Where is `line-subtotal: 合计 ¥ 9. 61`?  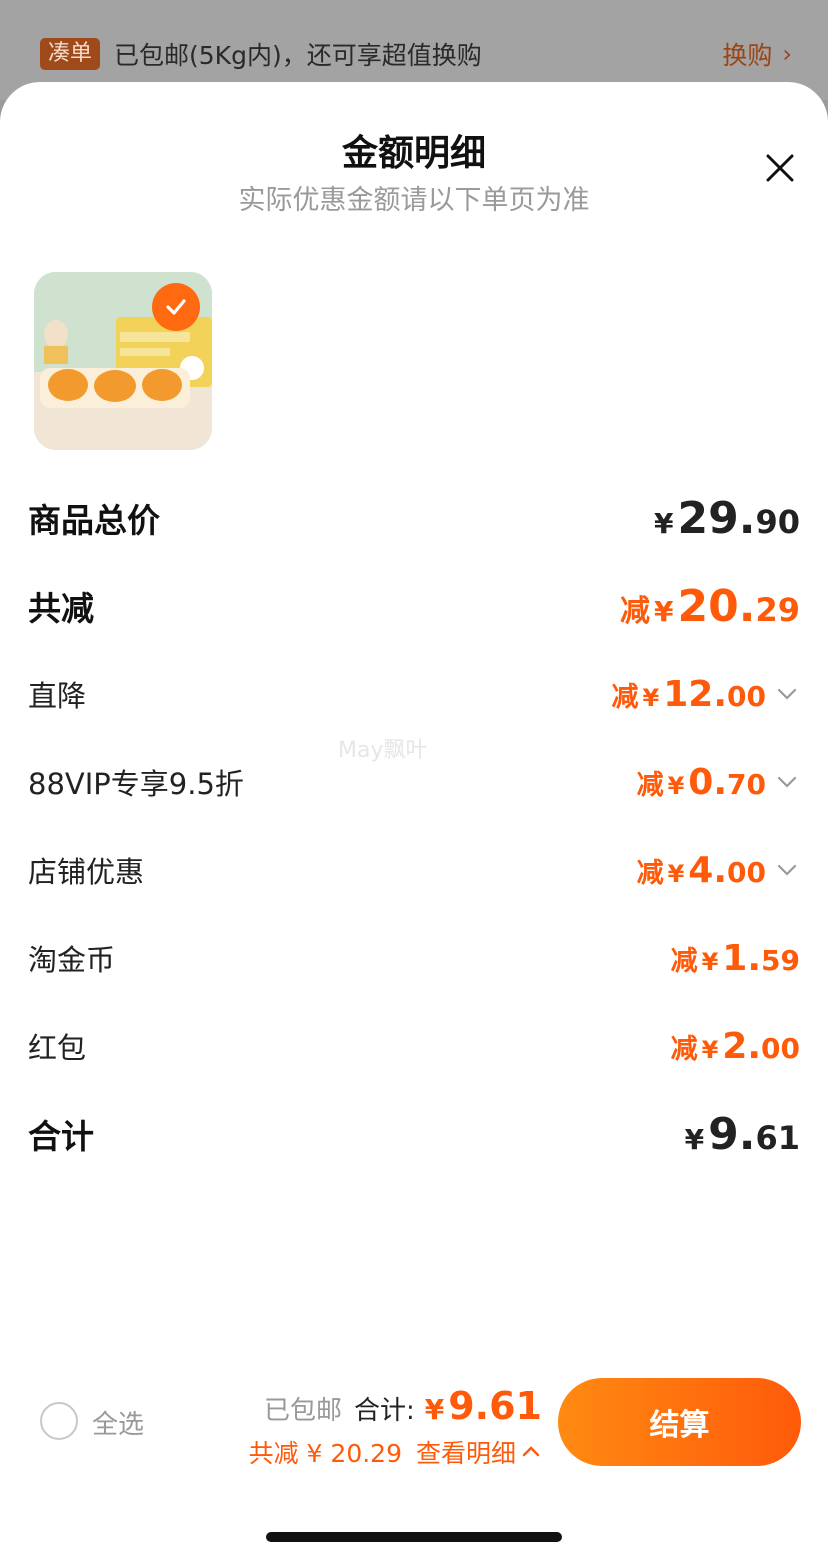
line-subtotal: 合计 ¥ 9. 61 is located at coordinates (414, 1134).